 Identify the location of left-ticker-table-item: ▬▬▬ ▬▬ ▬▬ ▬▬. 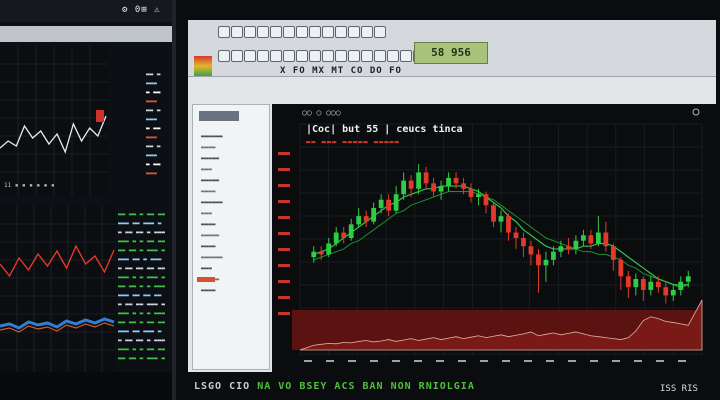
(147, 295).